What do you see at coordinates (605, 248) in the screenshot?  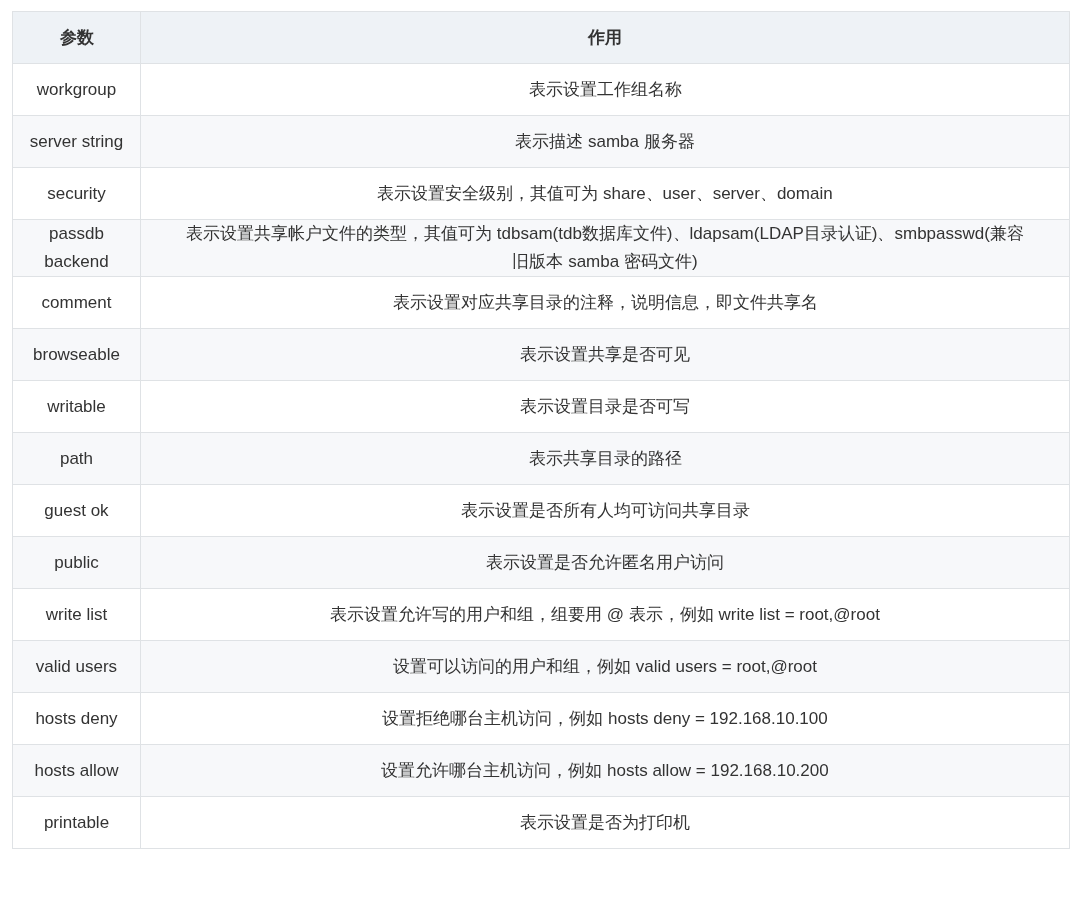 I see `table-cell: 表示设置共享帐户文件的类型，其值可为 tdbsam(tdb数据库文件)、ldapsam(LDAP目录认证)、smbpasswd(兼容旧版本 samba 密码文件)` at bounding box center [605, 248].